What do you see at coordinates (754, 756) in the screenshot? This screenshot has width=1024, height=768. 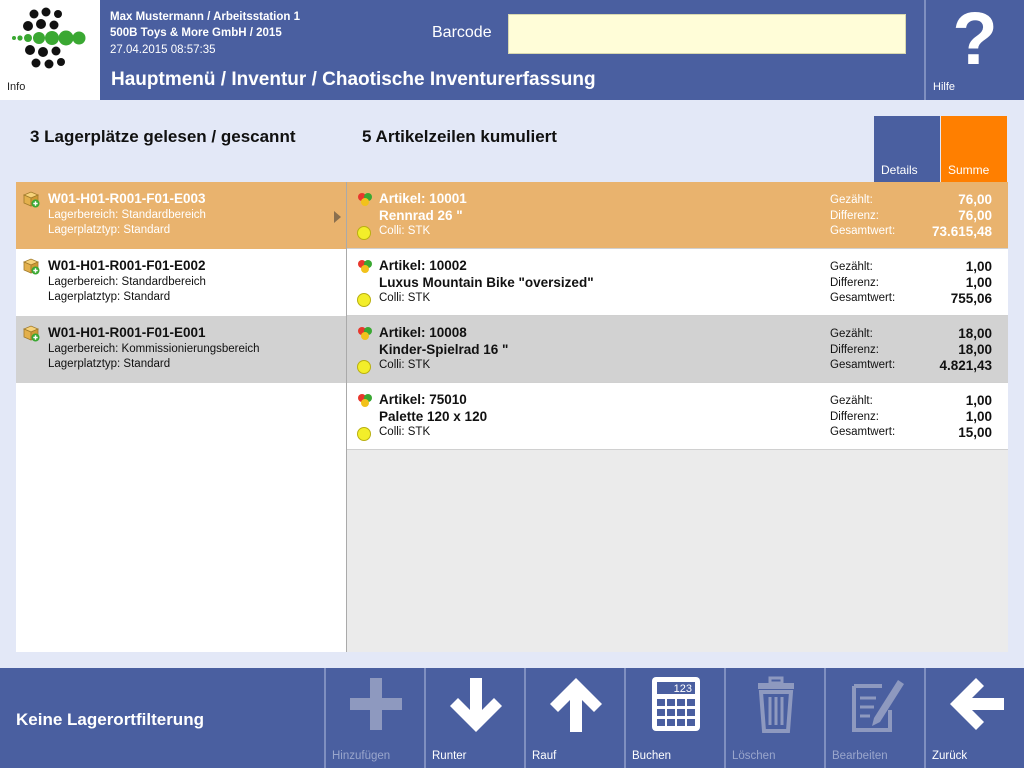 I see `delete-label: Löschen` at bounding box center [754, 756].